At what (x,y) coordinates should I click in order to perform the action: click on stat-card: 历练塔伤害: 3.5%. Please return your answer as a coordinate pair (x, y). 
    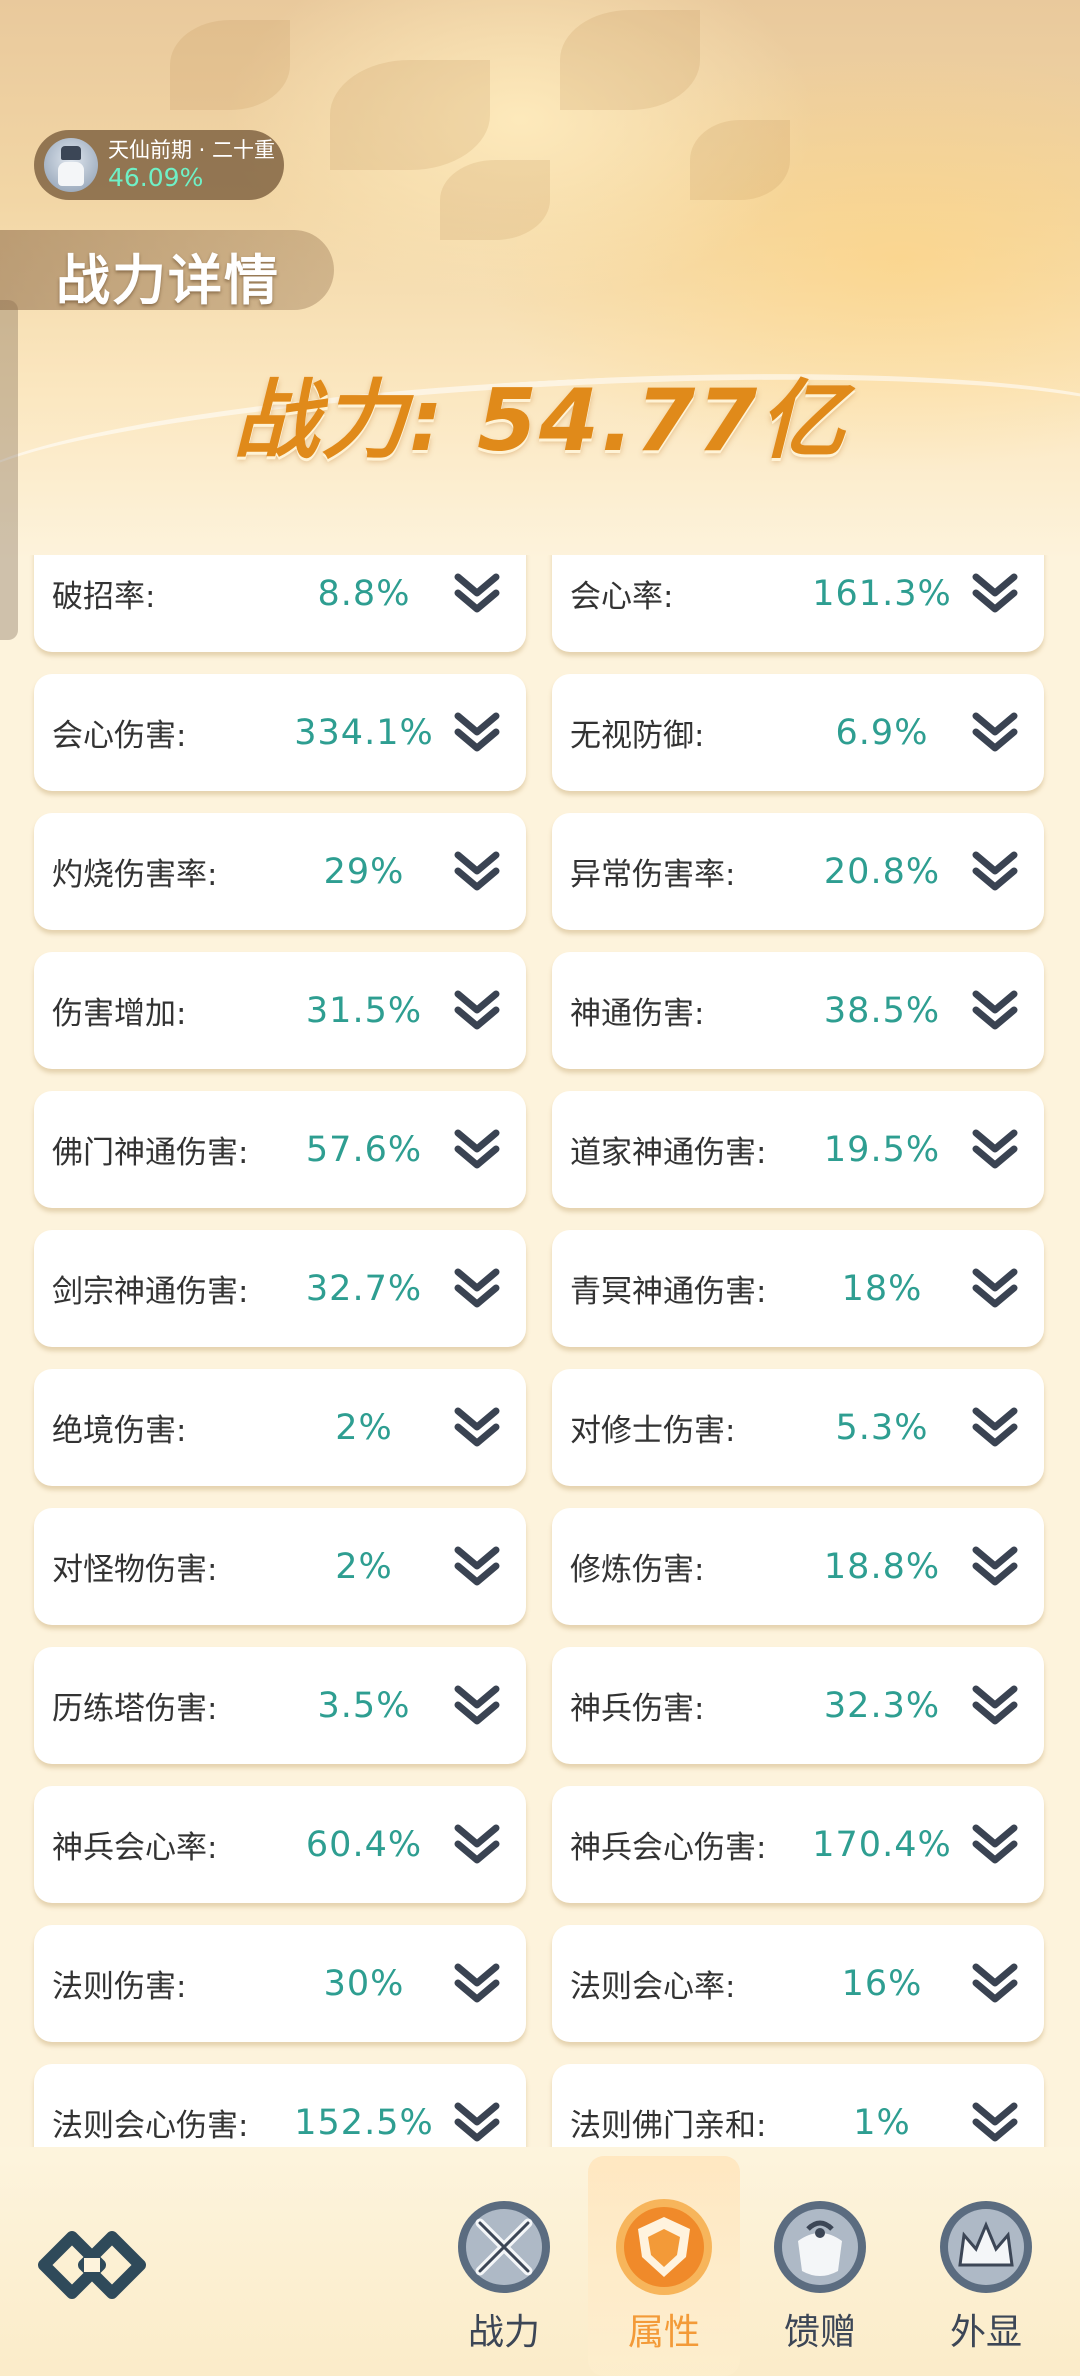
    Looking at the image, I should click on (280, 1705).